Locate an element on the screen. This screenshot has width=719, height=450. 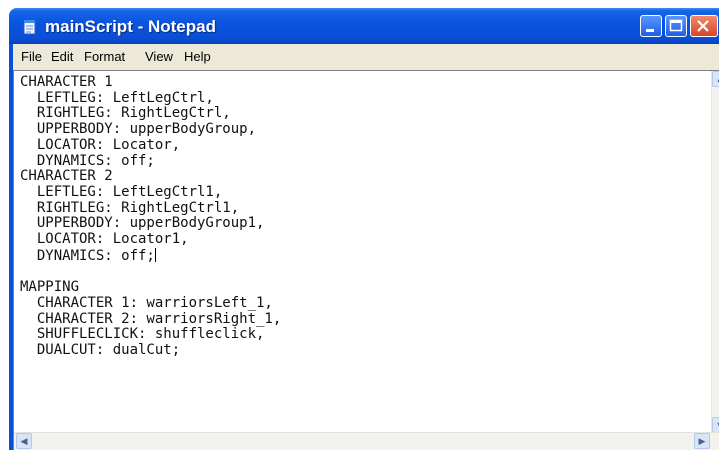
close-button is located at coordinates (704, 26).